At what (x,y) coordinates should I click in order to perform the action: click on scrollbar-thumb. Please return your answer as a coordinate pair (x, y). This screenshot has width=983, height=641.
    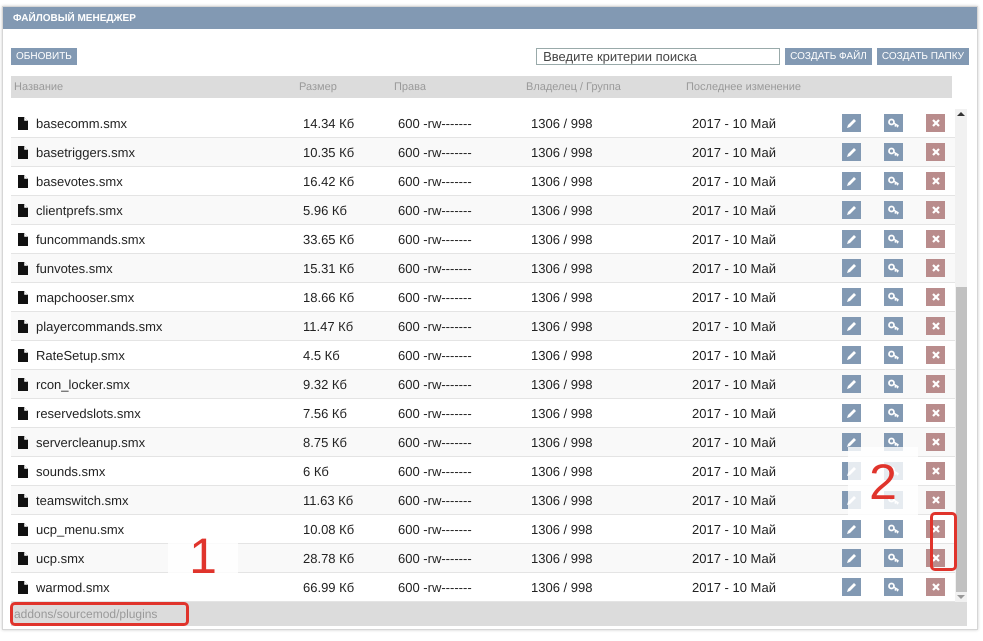
    Looking at the image, I should click on (961, 439).